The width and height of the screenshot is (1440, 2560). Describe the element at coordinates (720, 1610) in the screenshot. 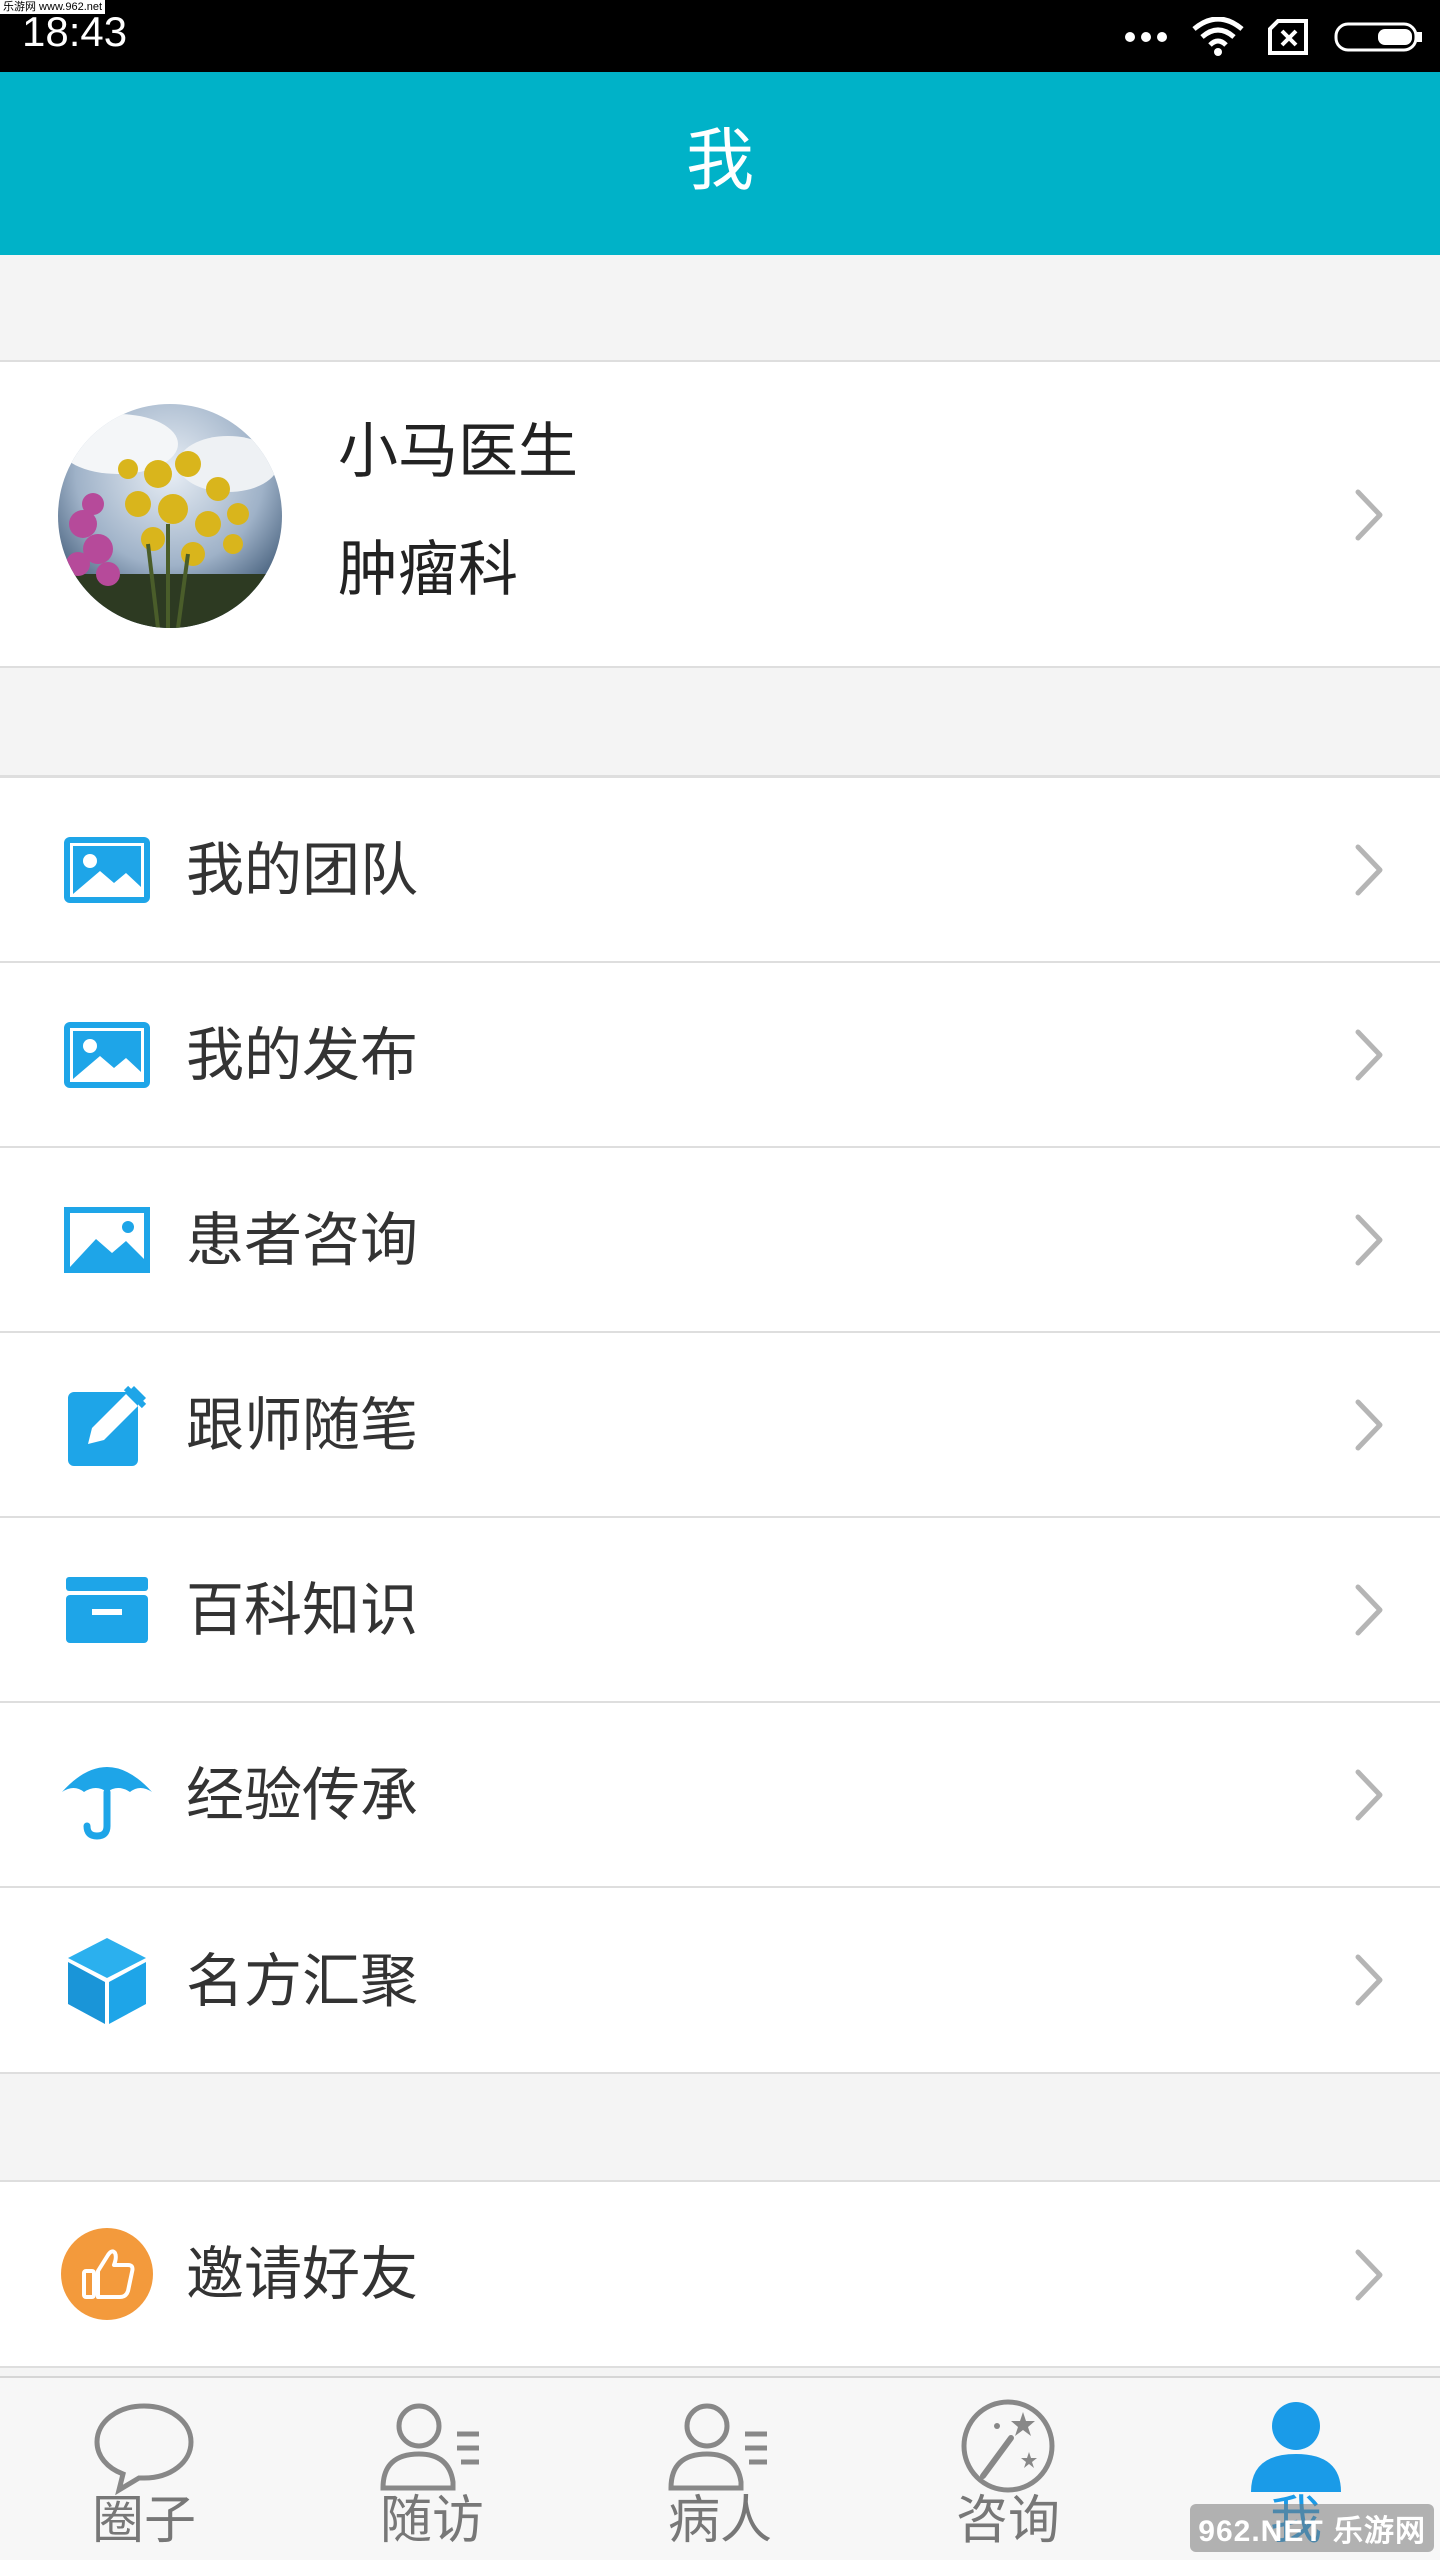

I see `menu-item-encyclopedia: 百科知识` at that location.